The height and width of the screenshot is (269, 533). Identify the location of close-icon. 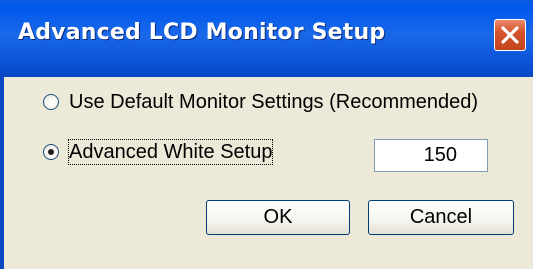
(510, 35).